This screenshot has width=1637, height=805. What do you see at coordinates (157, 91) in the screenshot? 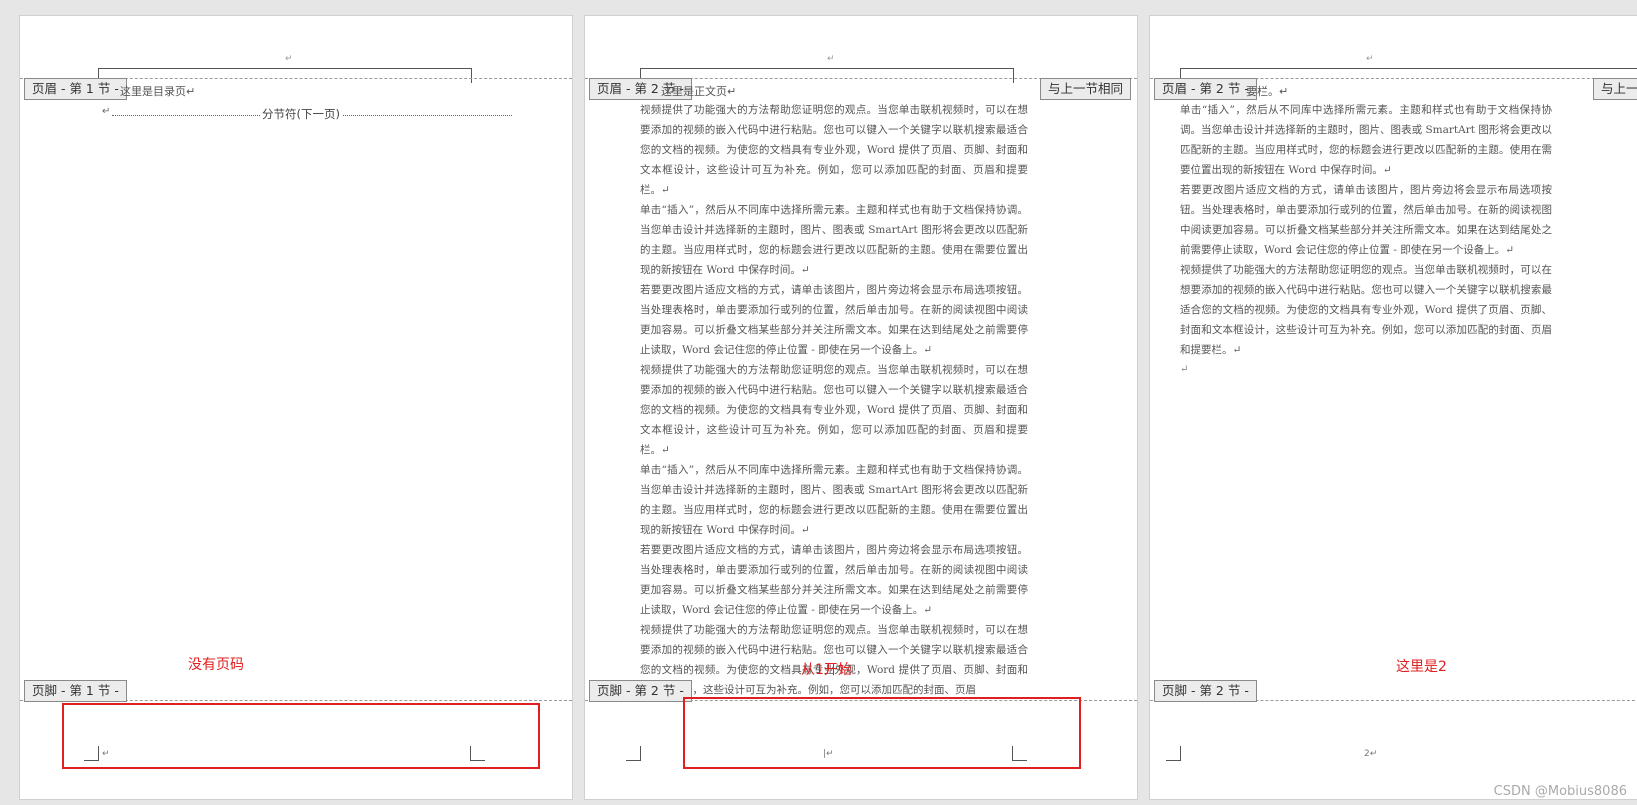
I see `toc-intro-text: 这里是目录页↵` at bounding box center [157, 91].